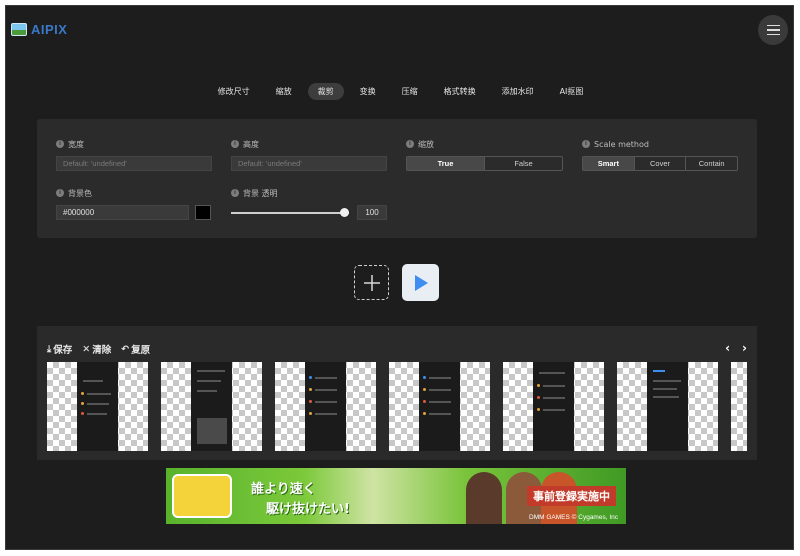 This screenshot has width=800, height=556. I want to click on tab-ai-cutout: AI抠图, so click(572, 91).